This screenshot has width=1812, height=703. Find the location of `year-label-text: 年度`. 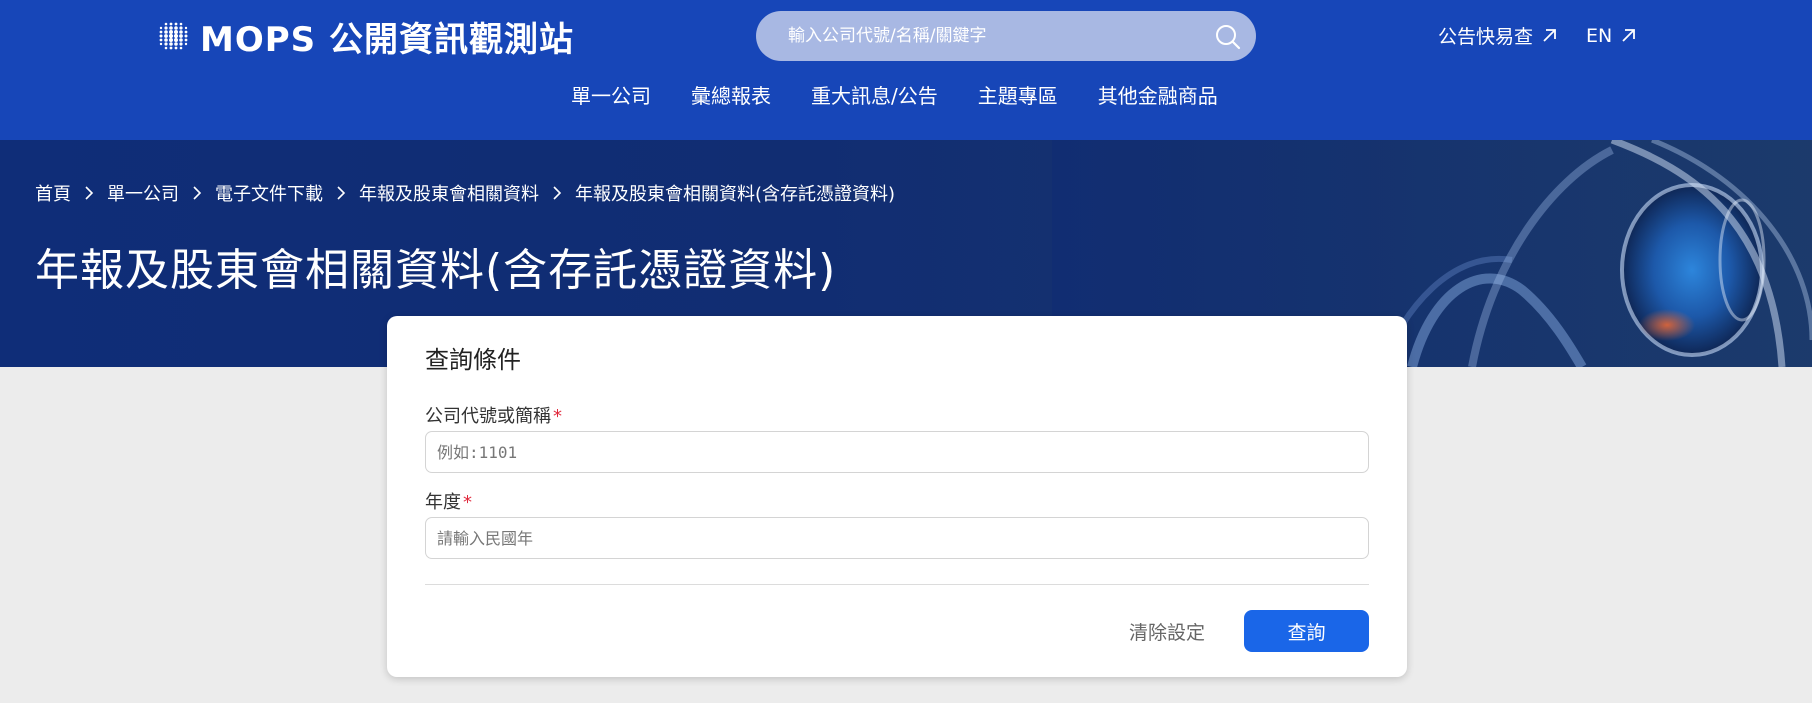

year-label-text: 年度 is located at coordinates (443, 502).